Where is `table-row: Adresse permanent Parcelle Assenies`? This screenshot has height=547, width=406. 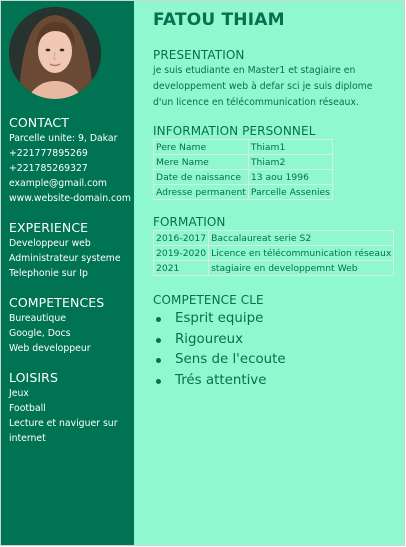 table-row: Adresse permanent Parcelle Assenies is located at coordinates (243, 192).